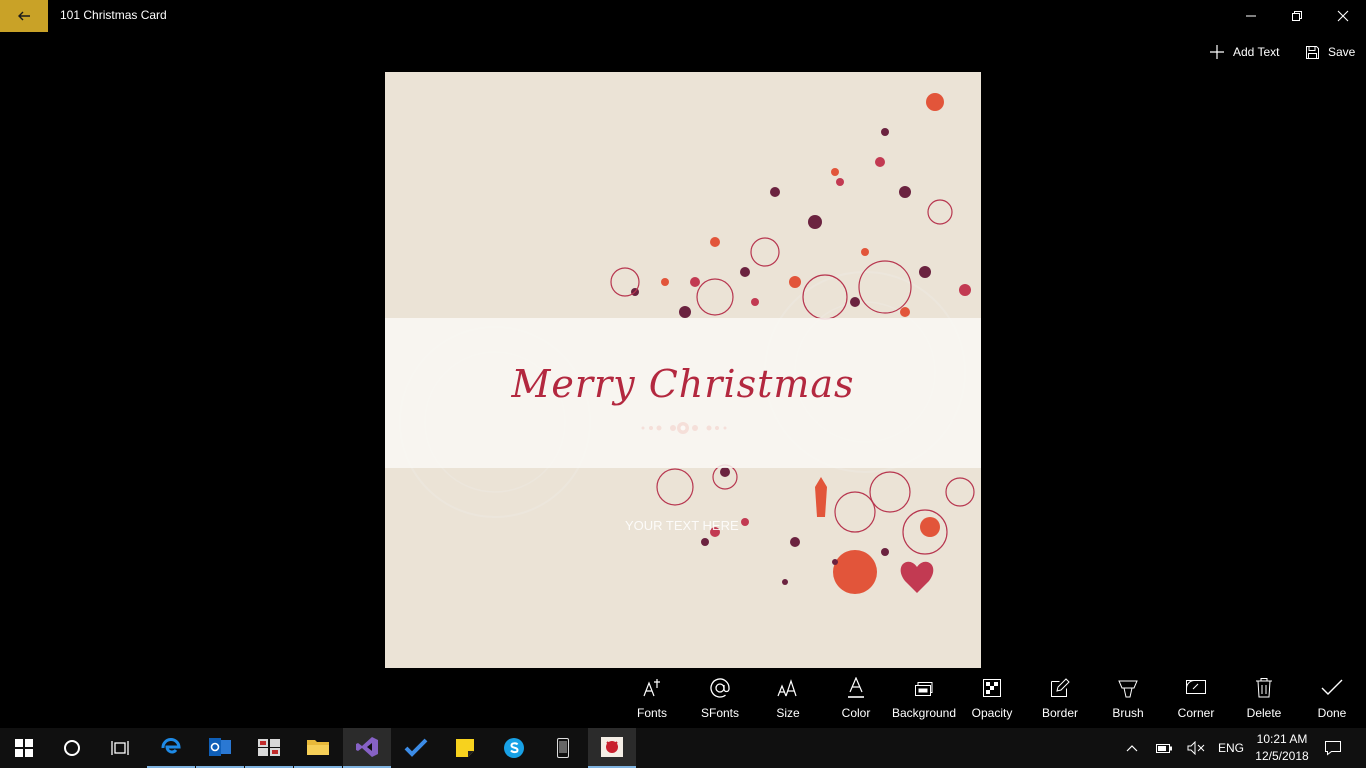 This screenshot has width=1366, height=768. What do you see at coordinates (992, 700) in the screenshot?
I see `opacity-button: Opacity` at bounding box center [992, 700].